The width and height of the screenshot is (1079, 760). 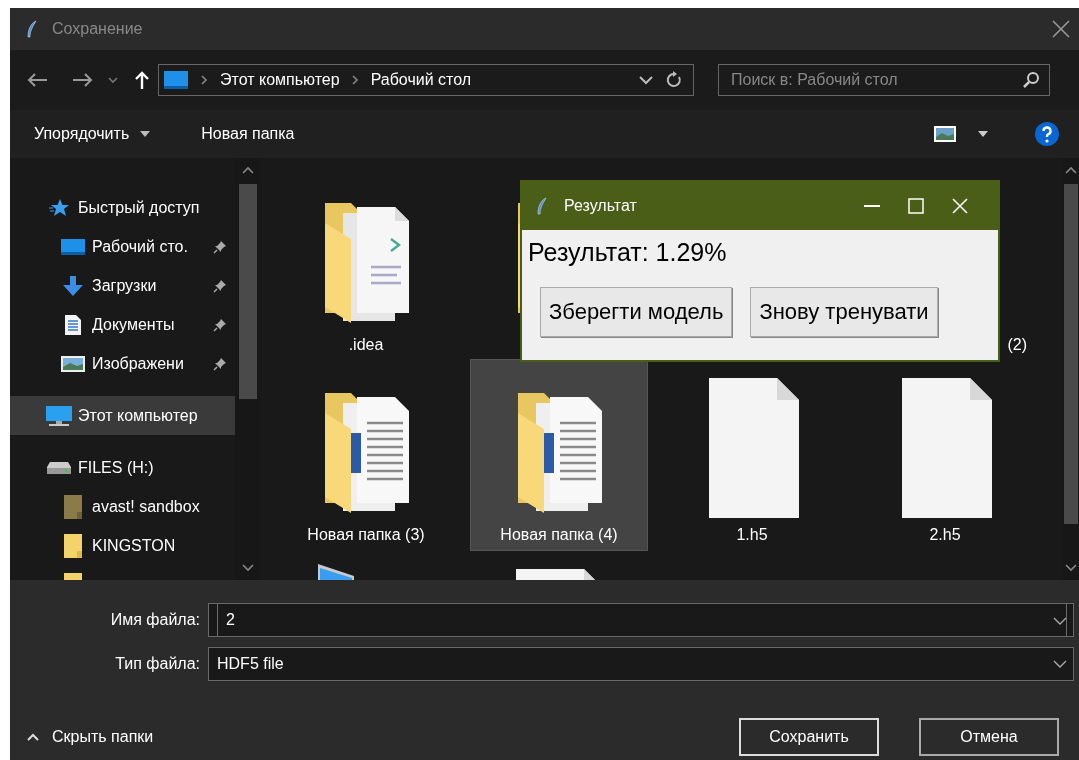 I want to click on maximize-icon, so click(x=916, y=206).